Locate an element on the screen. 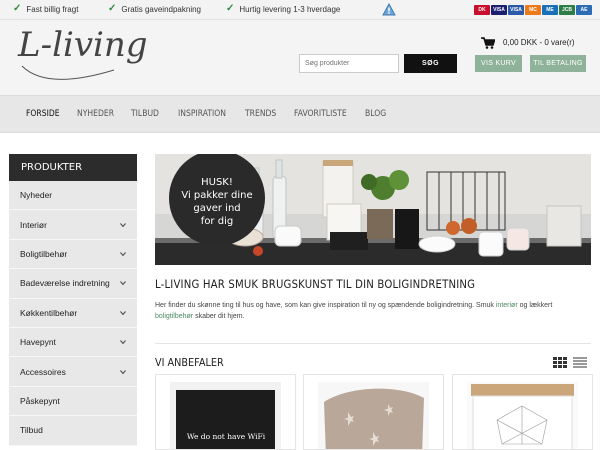 The height and width of the screenshot is (450, 600). search-button: SØG is located at coordinates (430, 63).